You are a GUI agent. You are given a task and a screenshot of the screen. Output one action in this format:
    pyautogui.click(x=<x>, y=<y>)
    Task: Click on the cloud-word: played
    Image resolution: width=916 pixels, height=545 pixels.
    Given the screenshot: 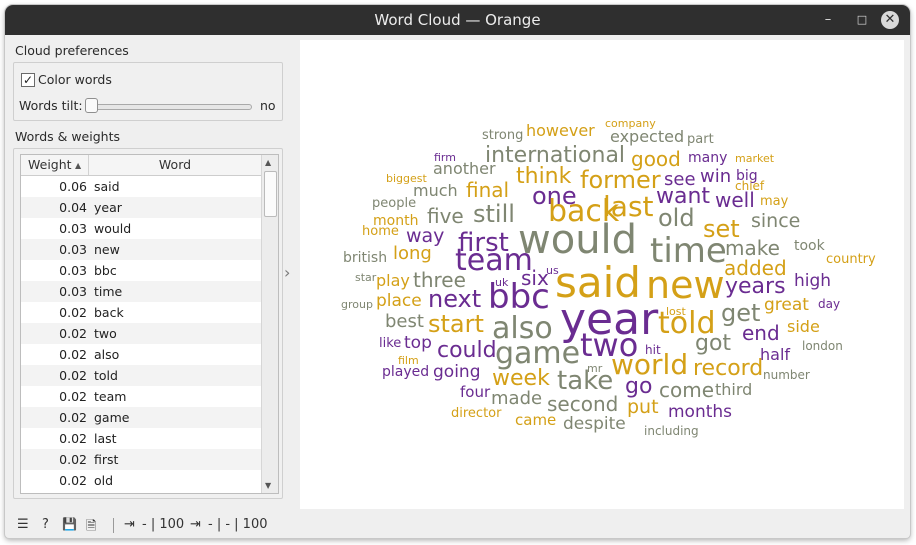 What is the action you would take?
    pyautogui.click(x=406, y=372)
    